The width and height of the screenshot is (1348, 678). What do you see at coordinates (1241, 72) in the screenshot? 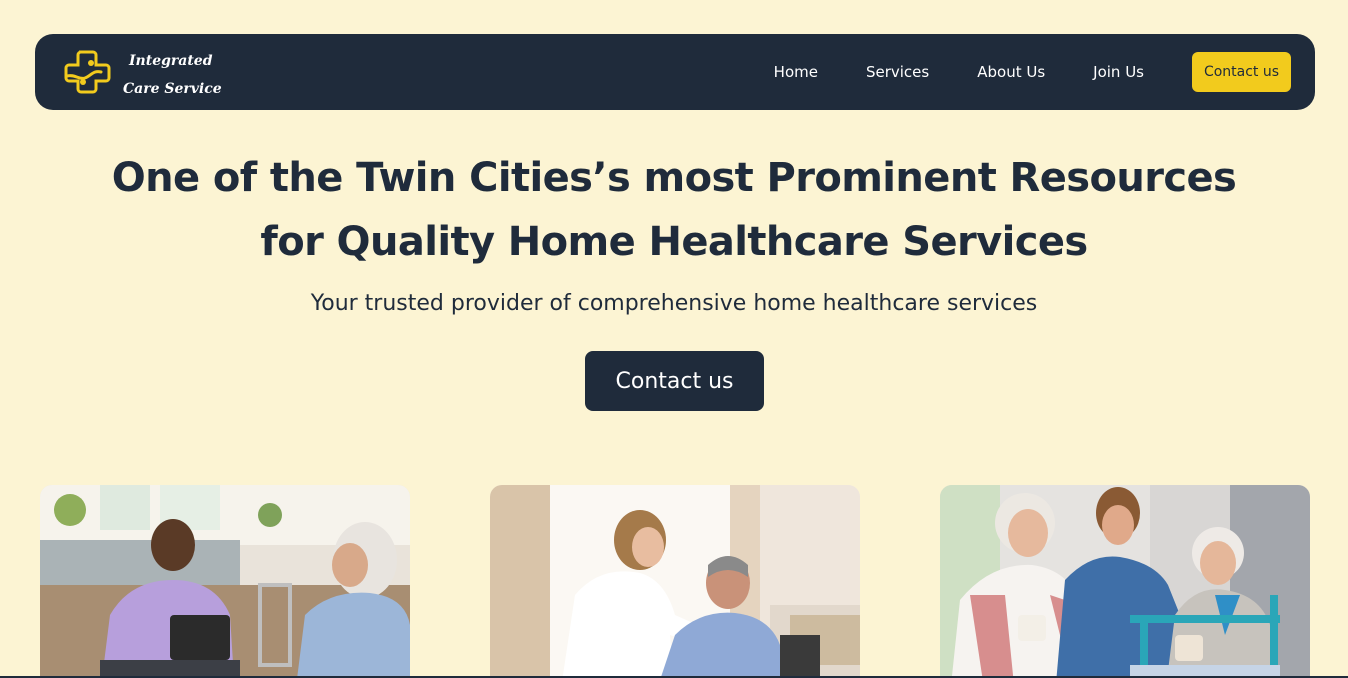
I see `nav-contact-button: Contact us` at bounding box center [1241, 72].